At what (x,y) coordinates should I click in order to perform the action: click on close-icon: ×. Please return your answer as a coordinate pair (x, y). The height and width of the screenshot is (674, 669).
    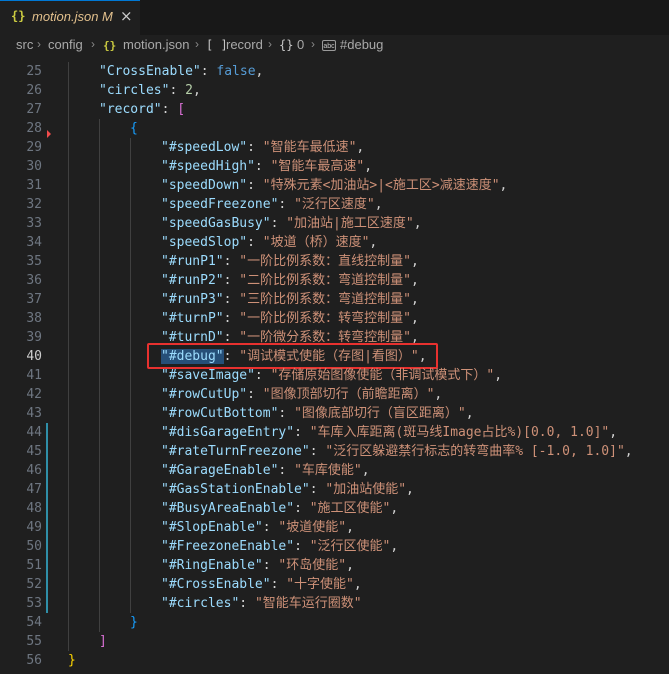
    Looking at the image, I should click on (126, 16).